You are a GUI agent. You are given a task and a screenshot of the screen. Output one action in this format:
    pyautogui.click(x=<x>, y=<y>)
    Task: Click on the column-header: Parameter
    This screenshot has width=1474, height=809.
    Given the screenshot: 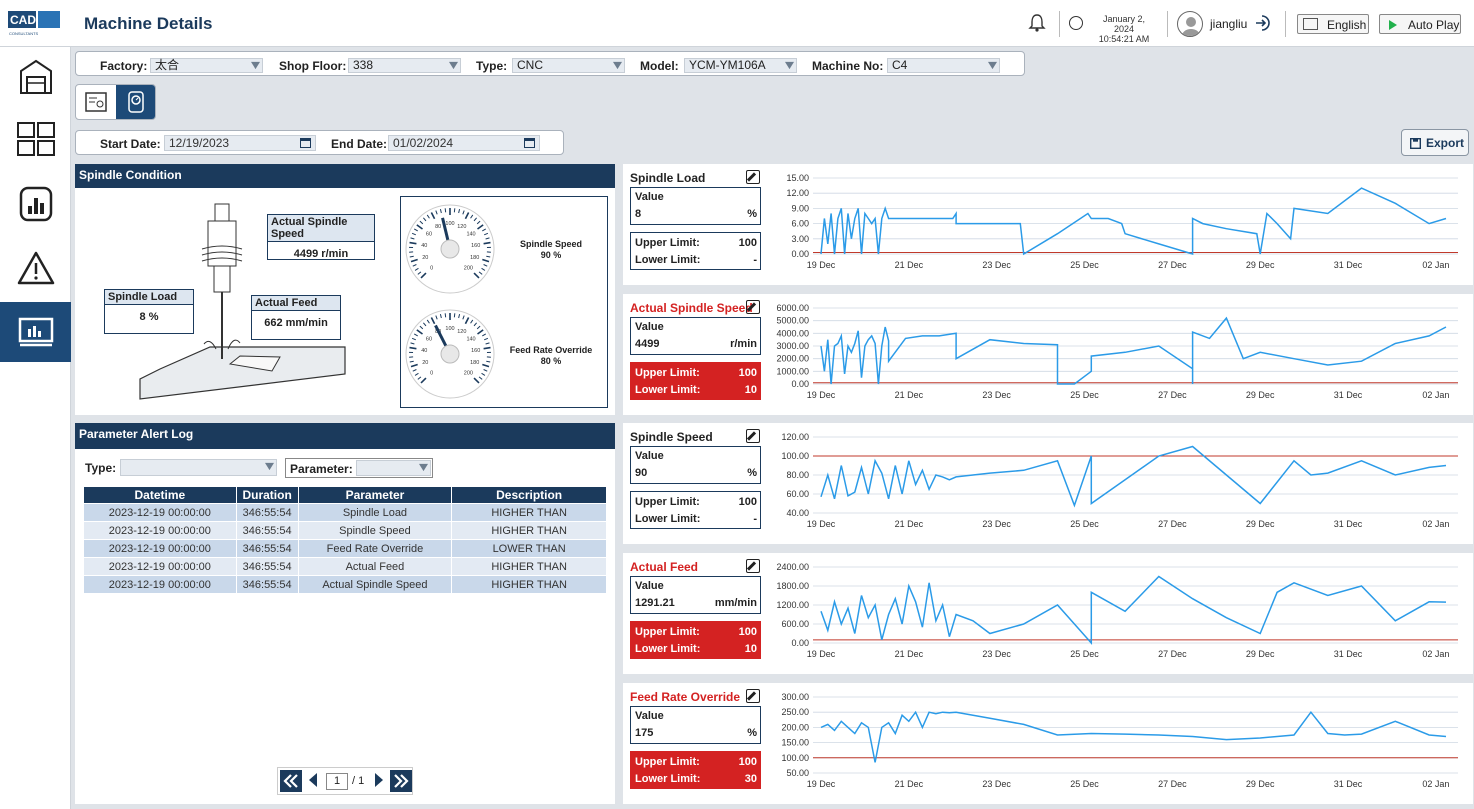 What is the action you would take?
    pyautogui.click(x=375, y=495)
    